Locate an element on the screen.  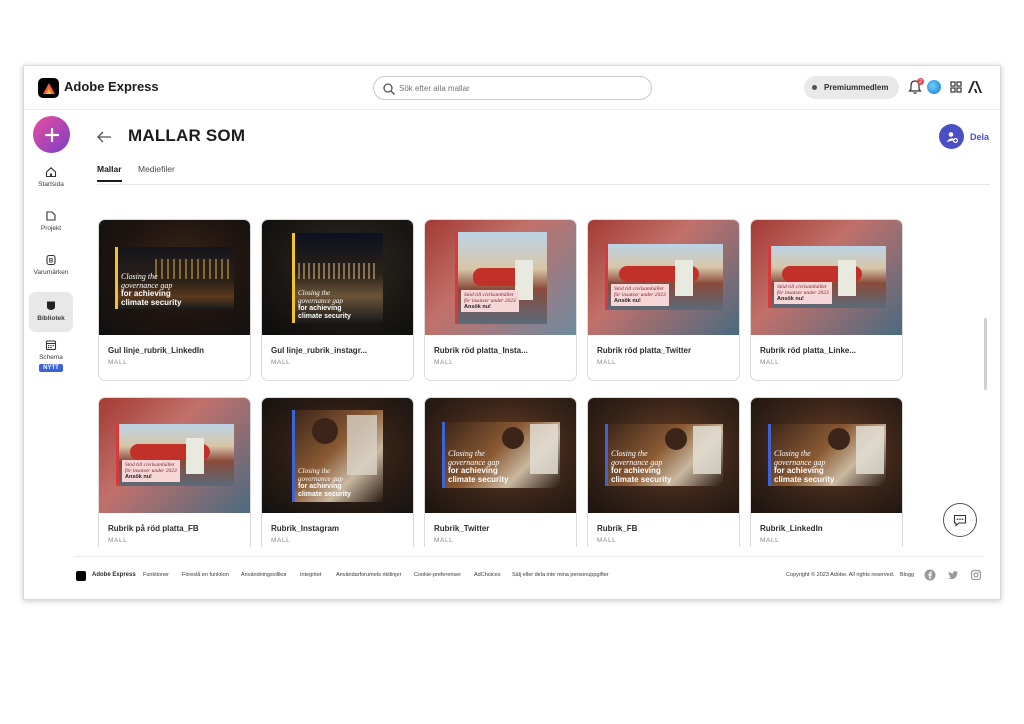
card-title: Rubrik_Twitter is located at coordinates (462, 528).